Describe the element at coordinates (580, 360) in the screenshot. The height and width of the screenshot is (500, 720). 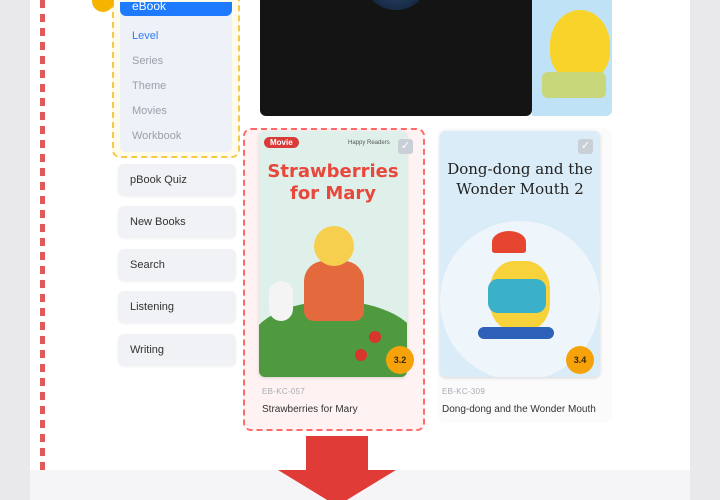
I see `level-badge: 3.4` at that location.